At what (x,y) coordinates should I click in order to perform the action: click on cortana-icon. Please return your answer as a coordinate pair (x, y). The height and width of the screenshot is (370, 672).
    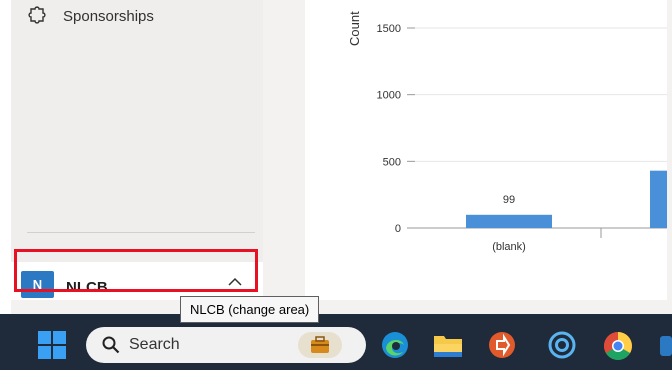
    Looking at the image, I should click on (562, 345).